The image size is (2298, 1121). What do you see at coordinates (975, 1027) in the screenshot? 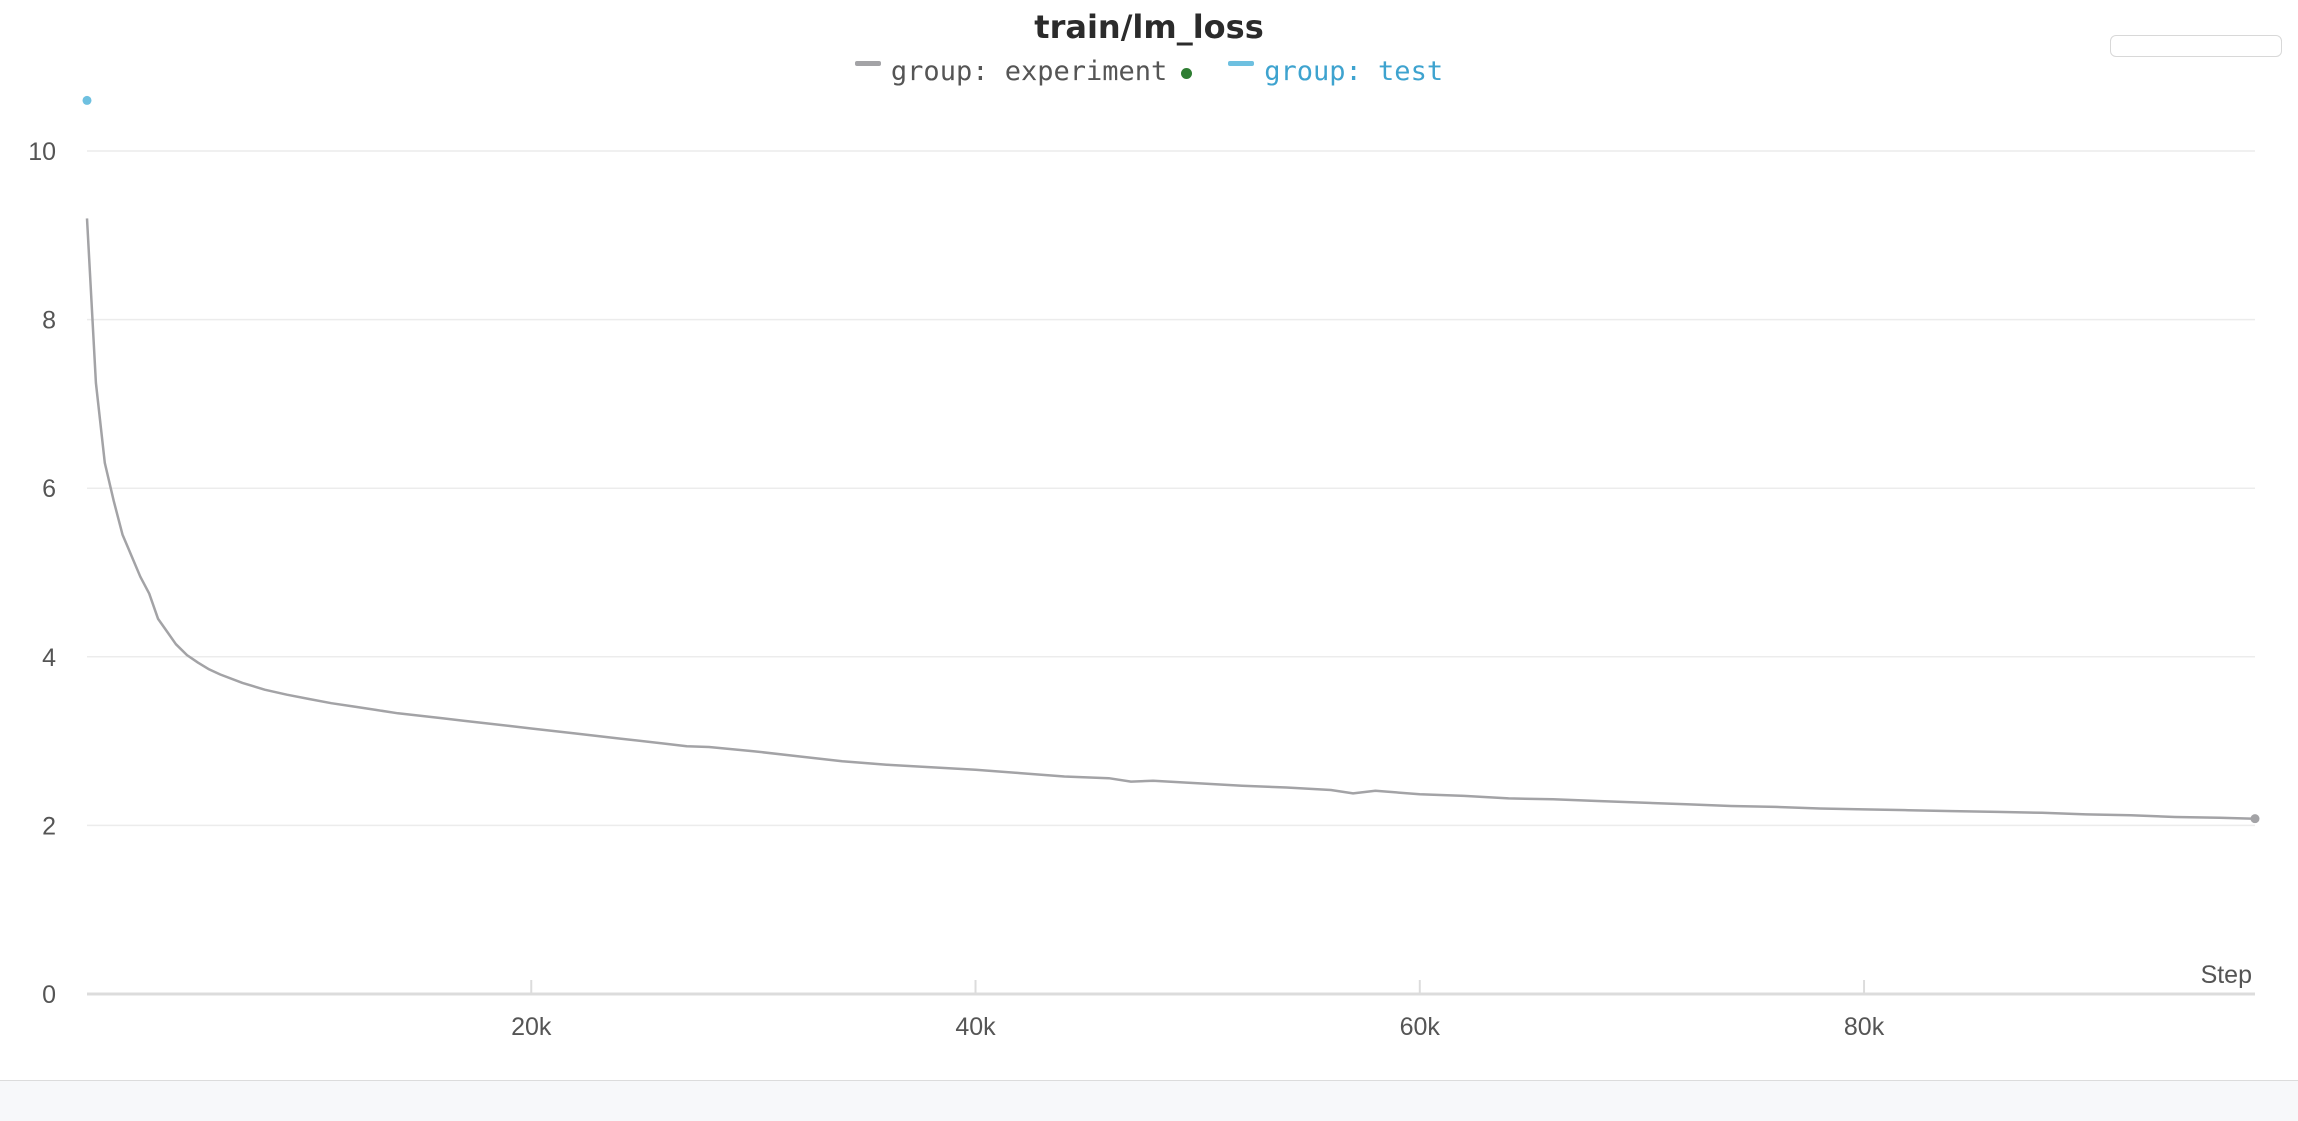
I see `x-tick-label: 40k` at bounding box center [975, 1027].